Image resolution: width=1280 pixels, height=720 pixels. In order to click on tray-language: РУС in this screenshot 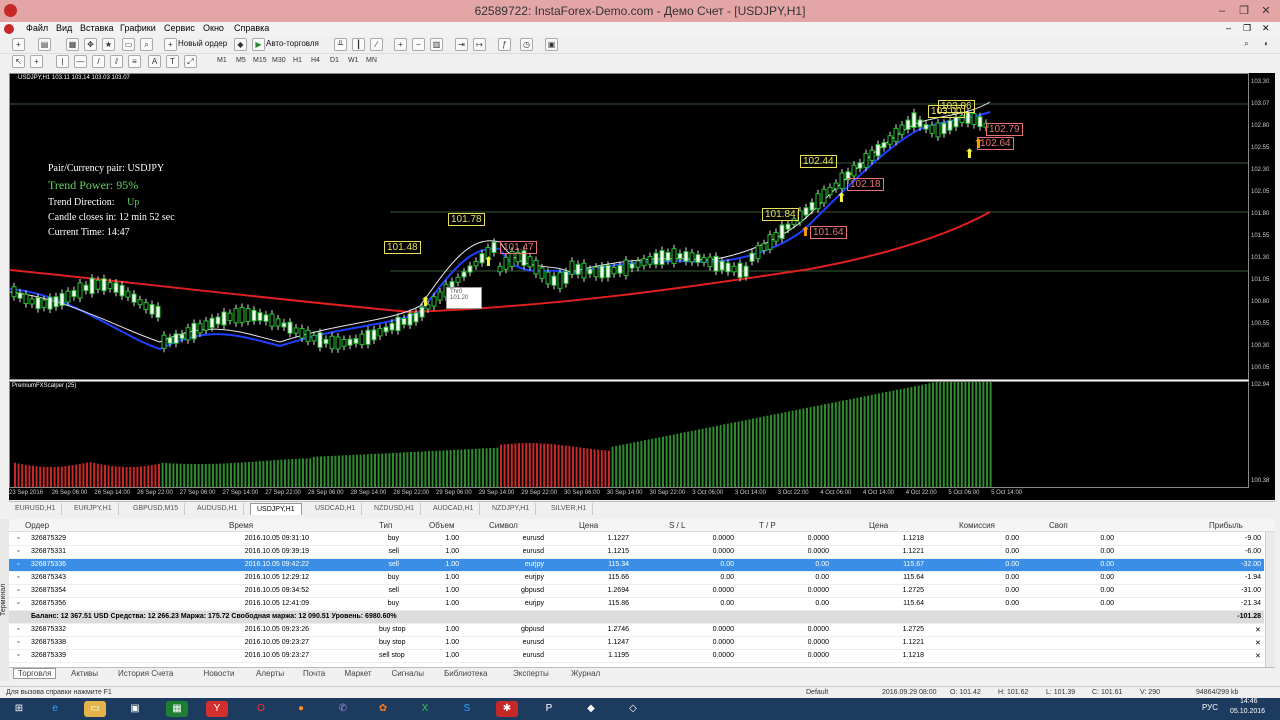, I will do `click(1210, 707)`.